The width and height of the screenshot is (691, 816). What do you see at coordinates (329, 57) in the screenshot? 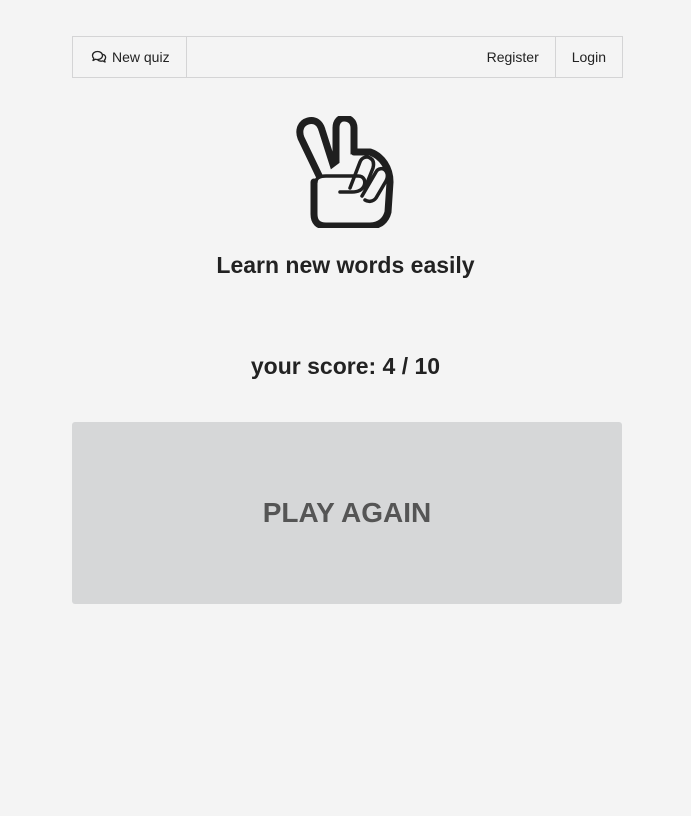
I see `menu-spacer` at bounding box center [329, 57].